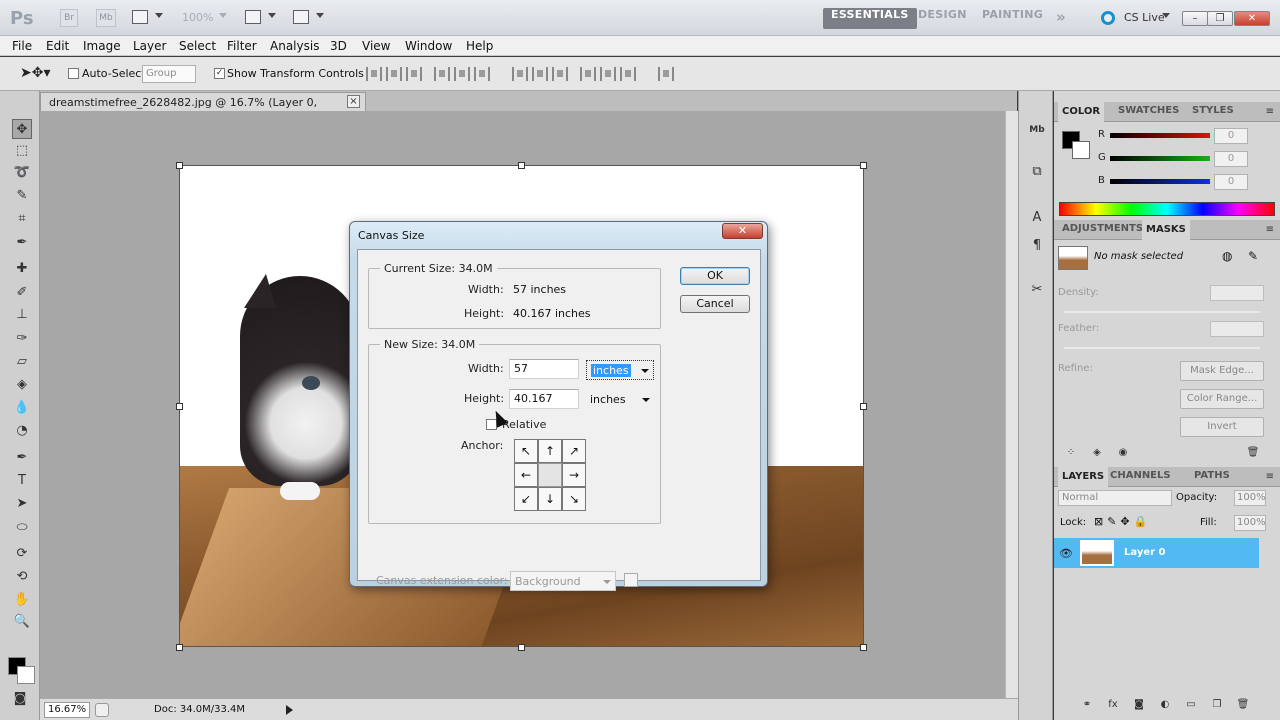  Describe the element at coordinates (22, 339) in the screenshot. I see `history-brush-tool-icon: ✑` at that location.